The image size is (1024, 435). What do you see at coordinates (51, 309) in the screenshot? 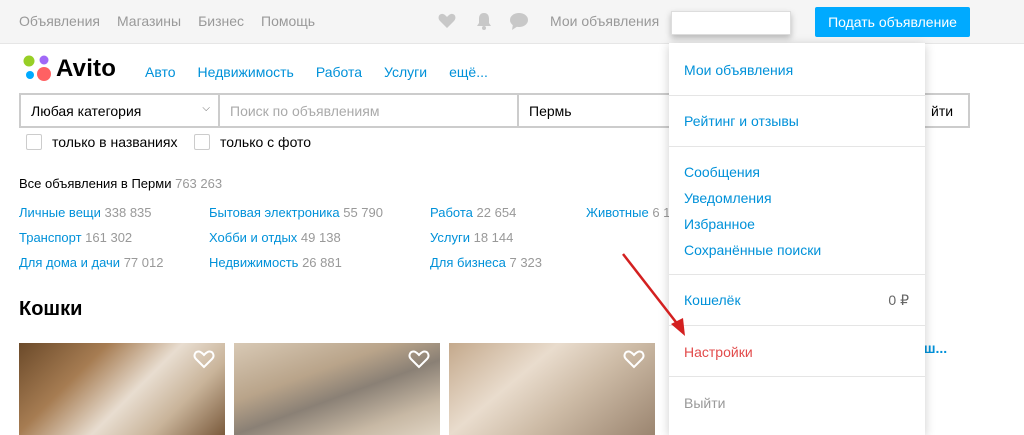
I see `section-title: Кошки` at bounding box center [51, 309].